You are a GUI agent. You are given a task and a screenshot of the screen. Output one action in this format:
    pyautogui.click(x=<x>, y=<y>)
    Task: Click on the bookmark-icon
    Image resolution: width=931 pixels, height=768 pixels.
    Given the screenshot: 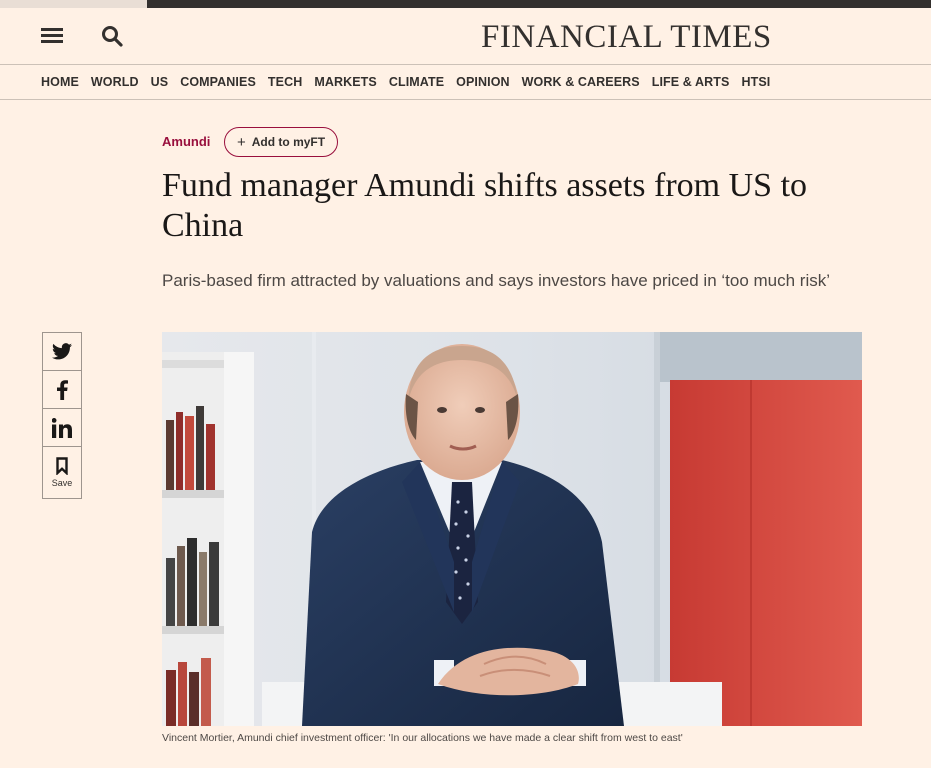 What is the action you would take?
    pyautogui.click(x=62, y=466)
    